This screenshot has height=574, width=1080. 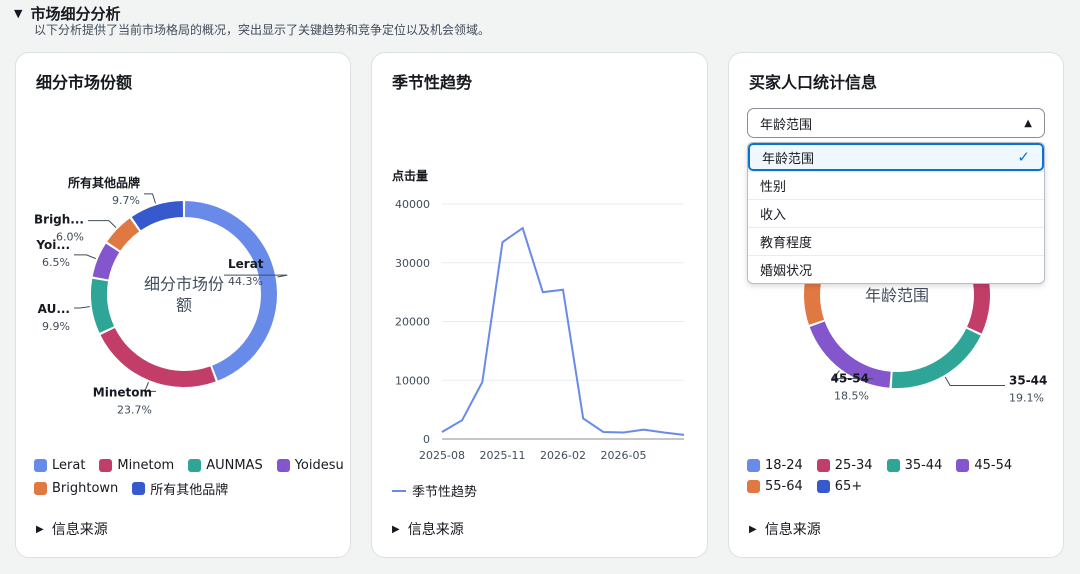 What do you see at coordinates (234, 465) in the screenshot?
I see `legend-label: AUNMAS` at bounding box center [234, 465].